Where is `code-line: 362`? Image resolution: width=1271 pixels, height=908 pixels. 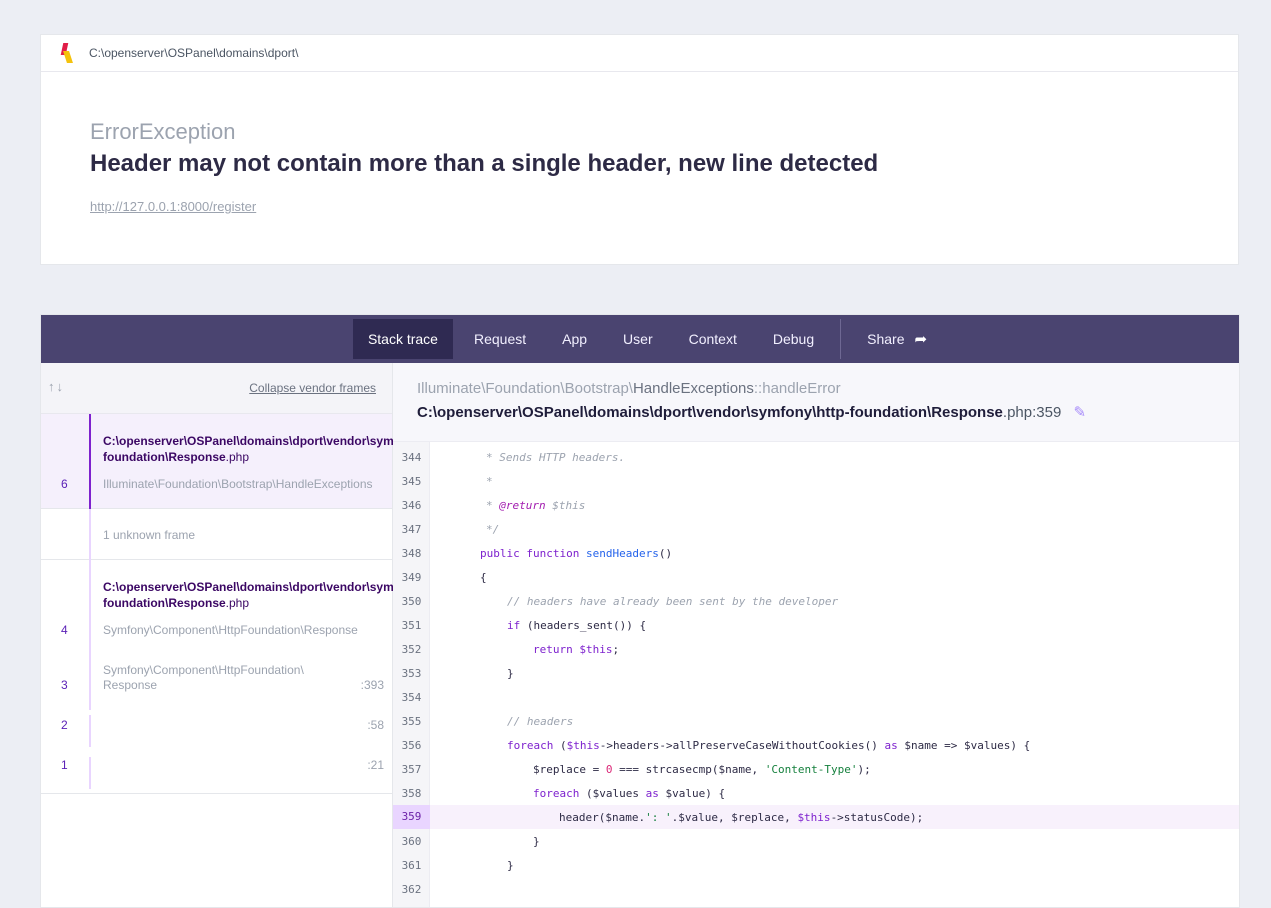 code-line: 362 is located at coordinates (411, 889).